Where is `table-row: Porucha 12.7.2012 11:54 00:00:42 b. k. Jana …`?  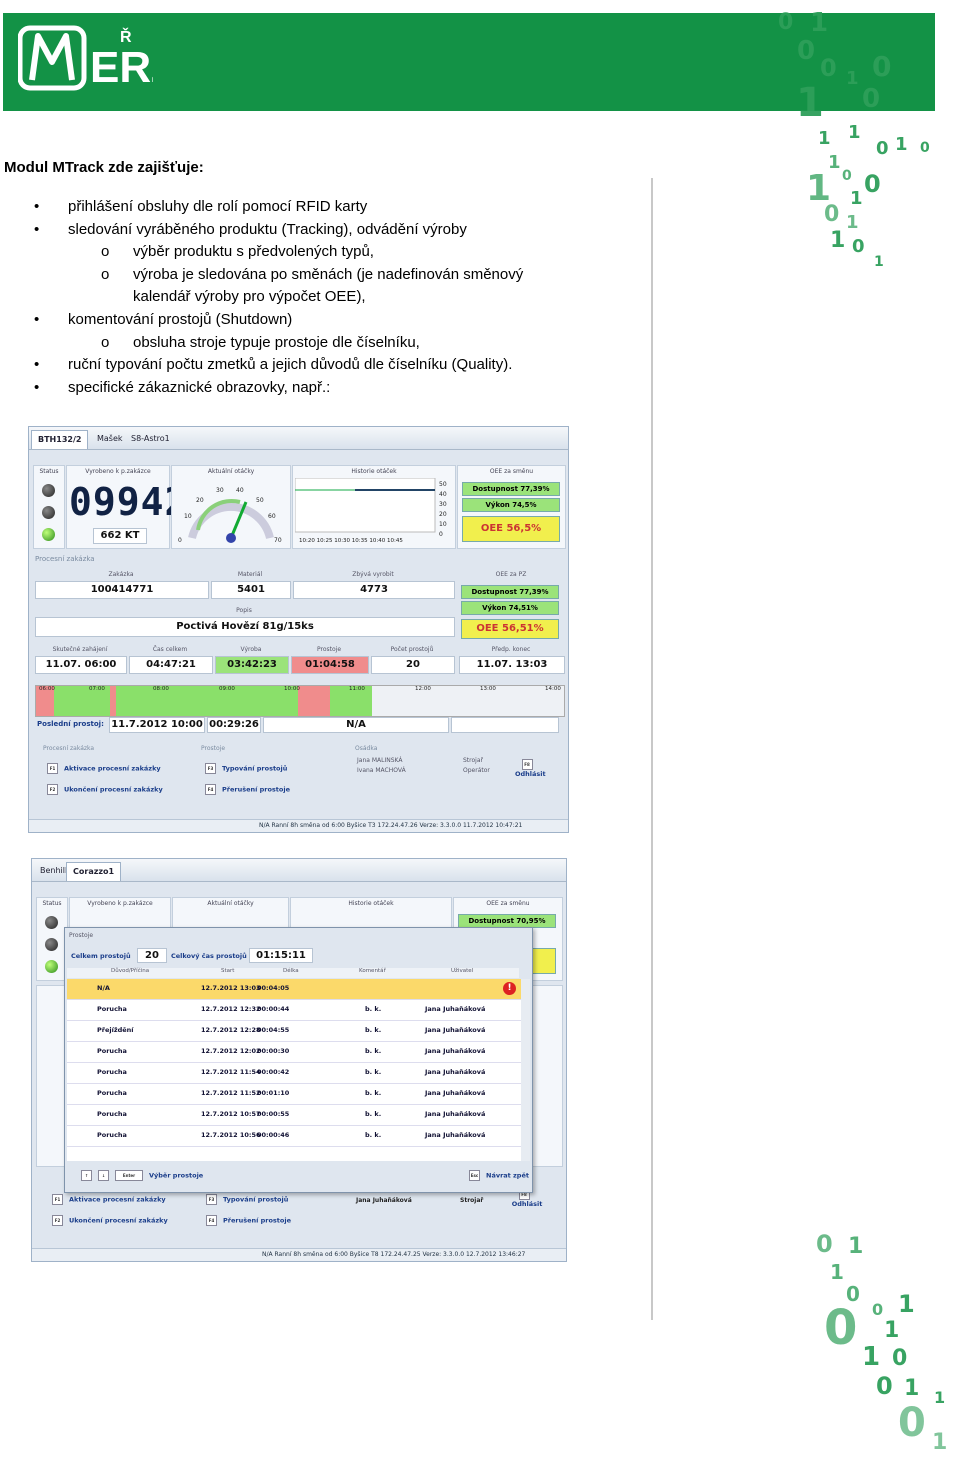 table-row: Porucha 12.7.2012 11:54 00:00:42 b. k. Jana … is located at coordinates (294, 1073).